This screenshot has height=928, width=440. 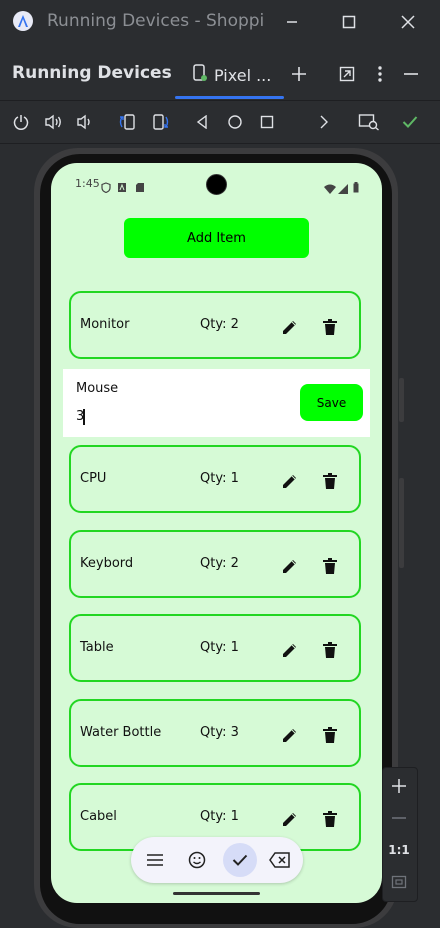 What do you see at coordinates (267, 122) in the screenshot?
I see `overview-icon` at bounding box center [267, 122].